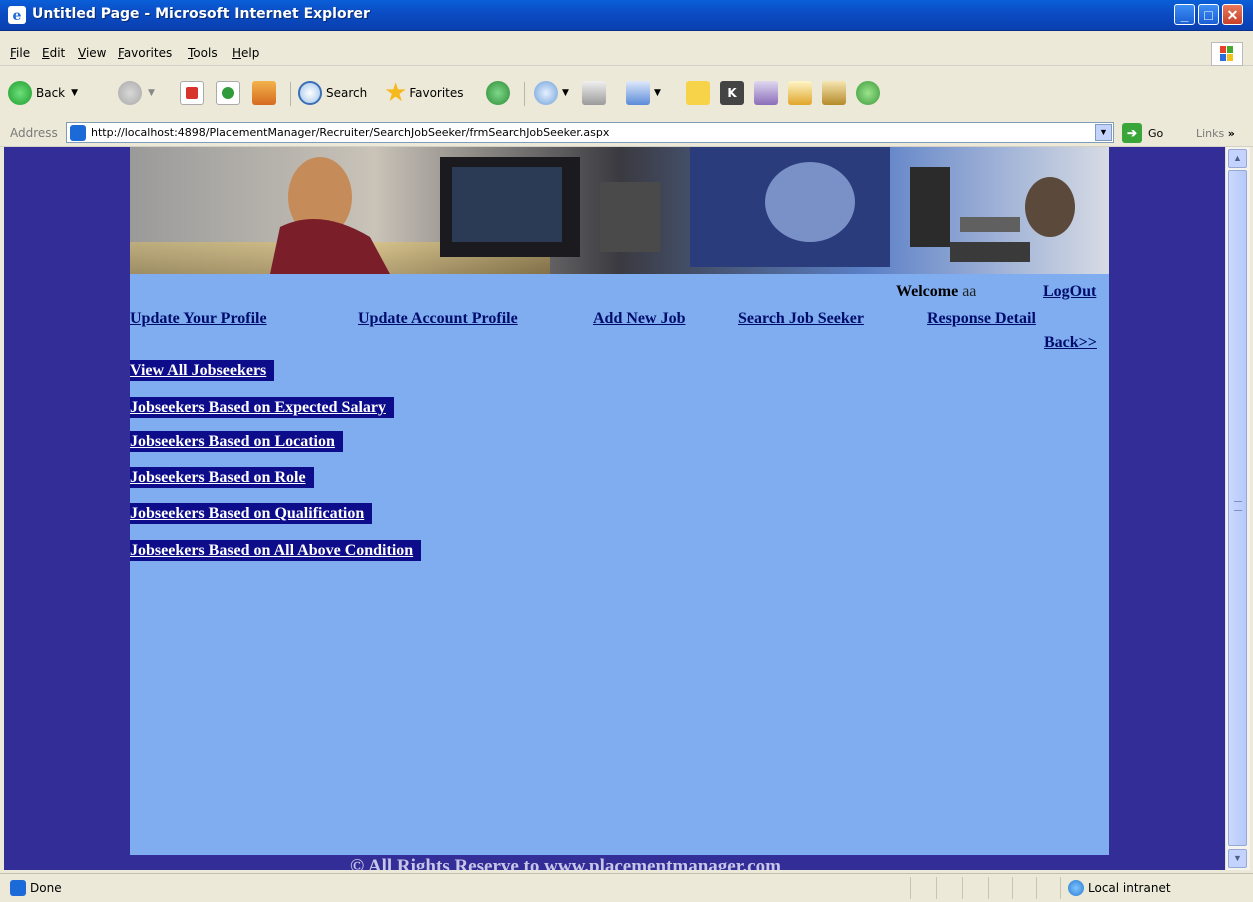 The height and width of the screenshot is (902, 1253). I want to click on minimize-button: _, so click(1184, 14).